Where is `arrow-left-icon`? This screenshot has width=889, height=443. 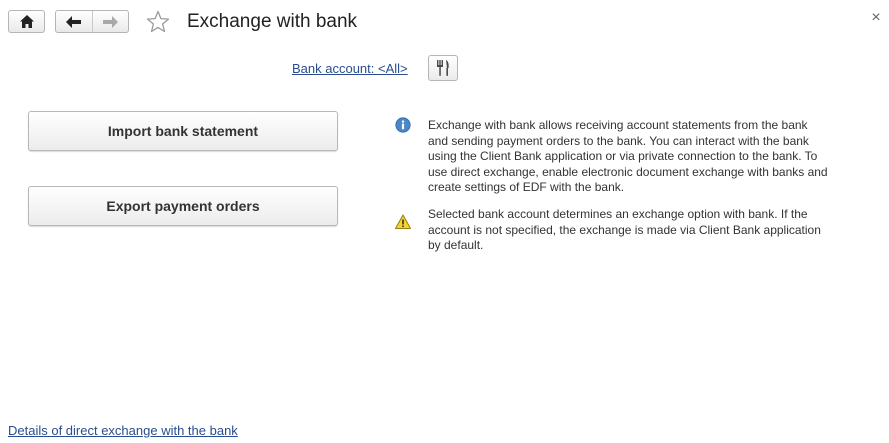 arrow-left-icon is located at coordinates (74, 21).